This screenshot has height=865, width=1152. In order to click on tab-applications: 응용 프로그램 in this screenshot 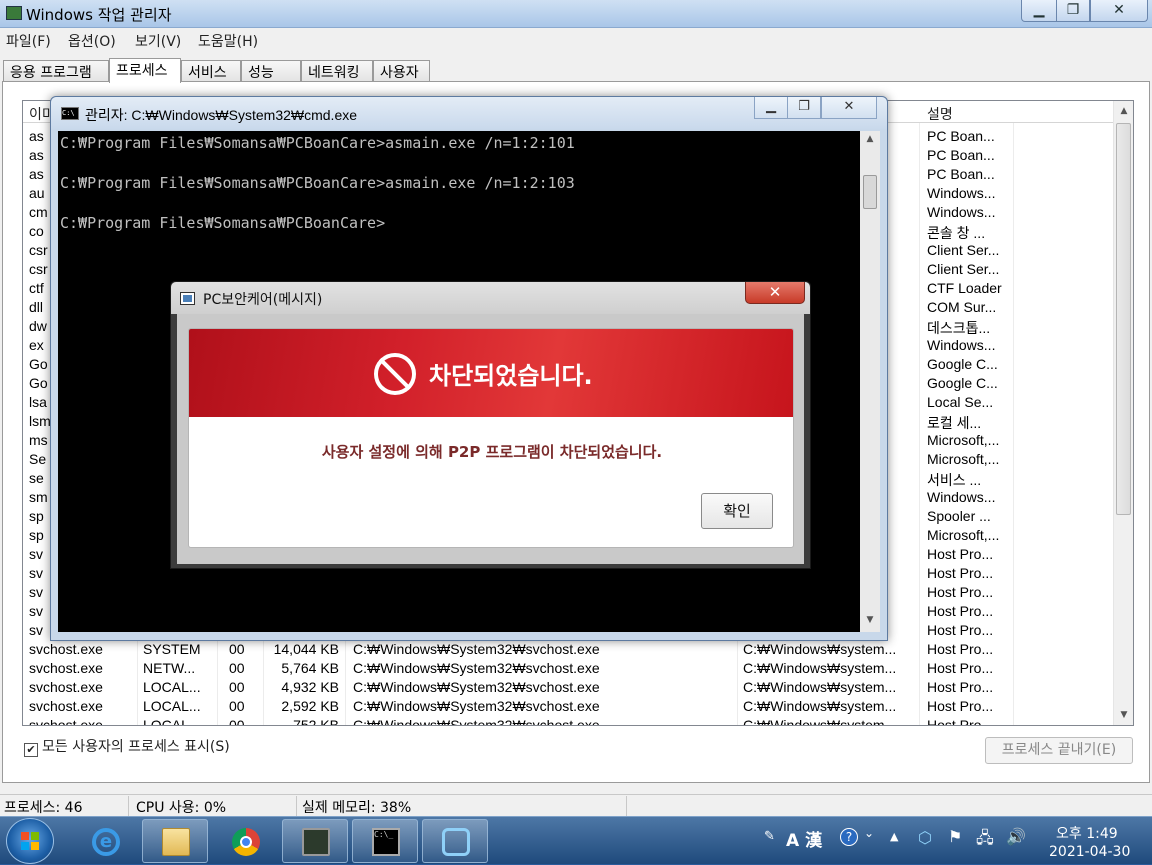, I will do `click(56, 71)`.